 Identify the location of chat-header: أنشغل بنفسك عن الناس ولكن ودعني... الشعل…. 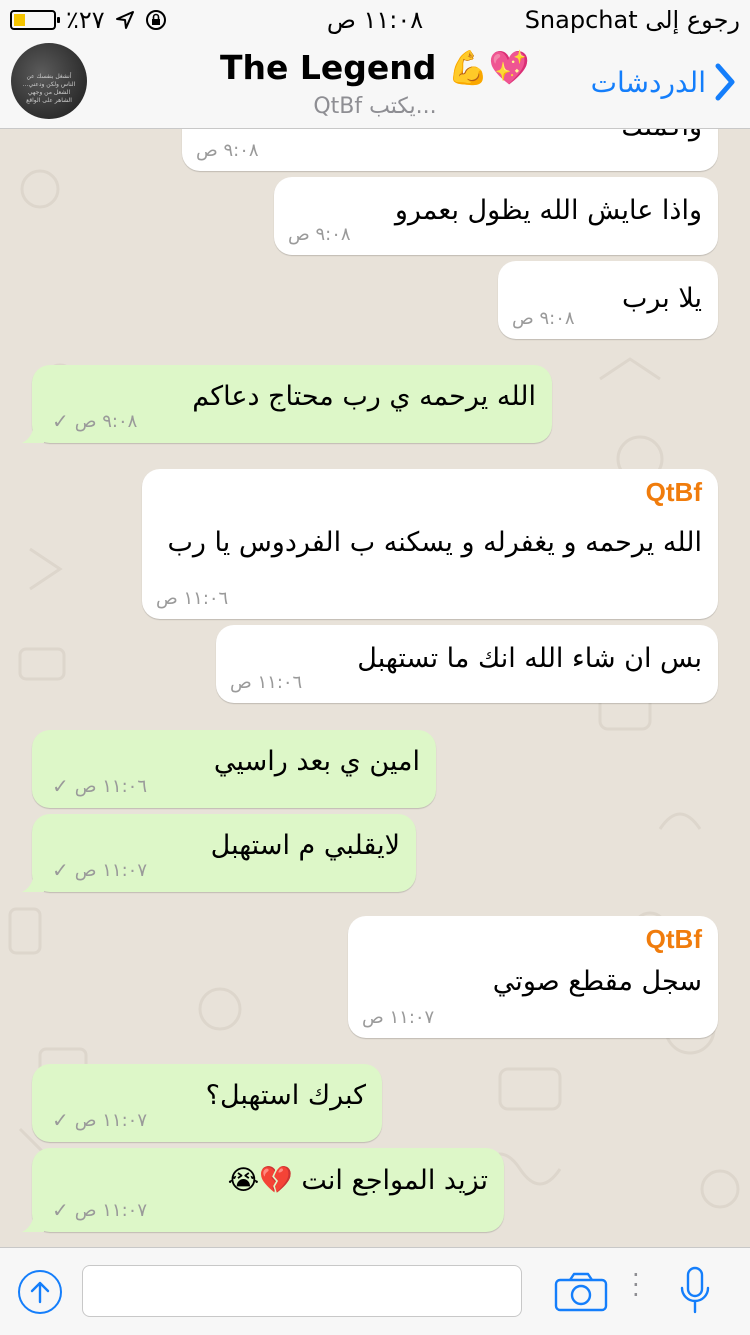
(375, 84).